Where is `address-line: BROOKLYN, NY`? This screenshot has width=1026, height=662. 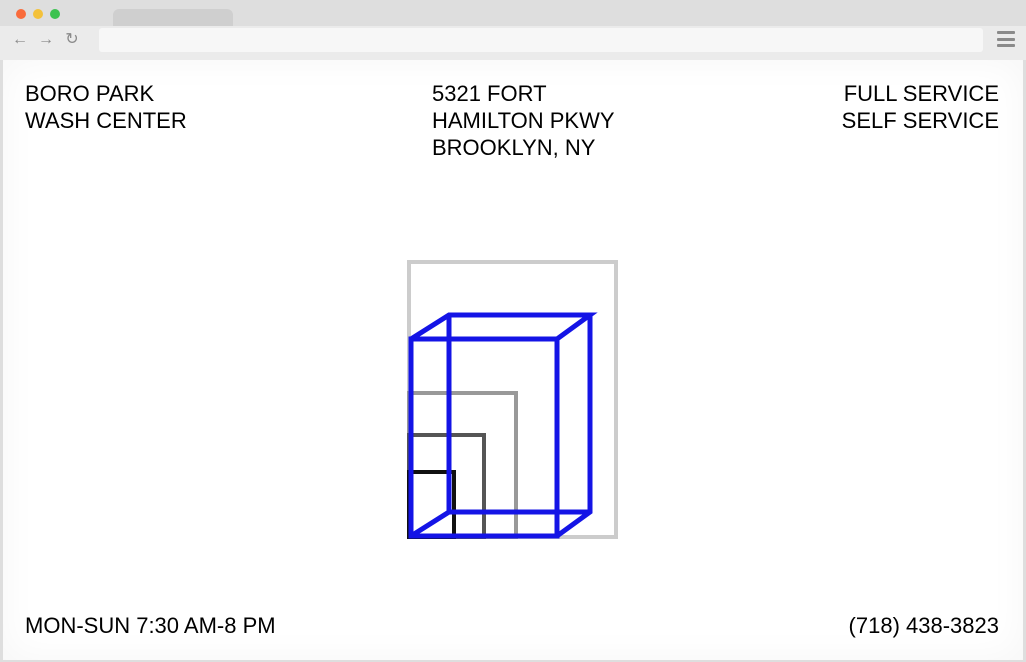 address-line: BROOKLYN, NY is located at coordinates (514, 147).